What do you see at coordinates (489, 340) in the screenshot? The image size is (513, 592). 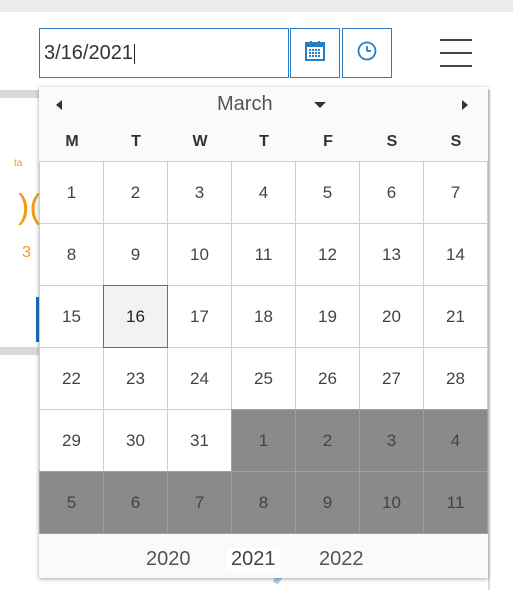 I see `background-divider` at bounding box center [489, 340].